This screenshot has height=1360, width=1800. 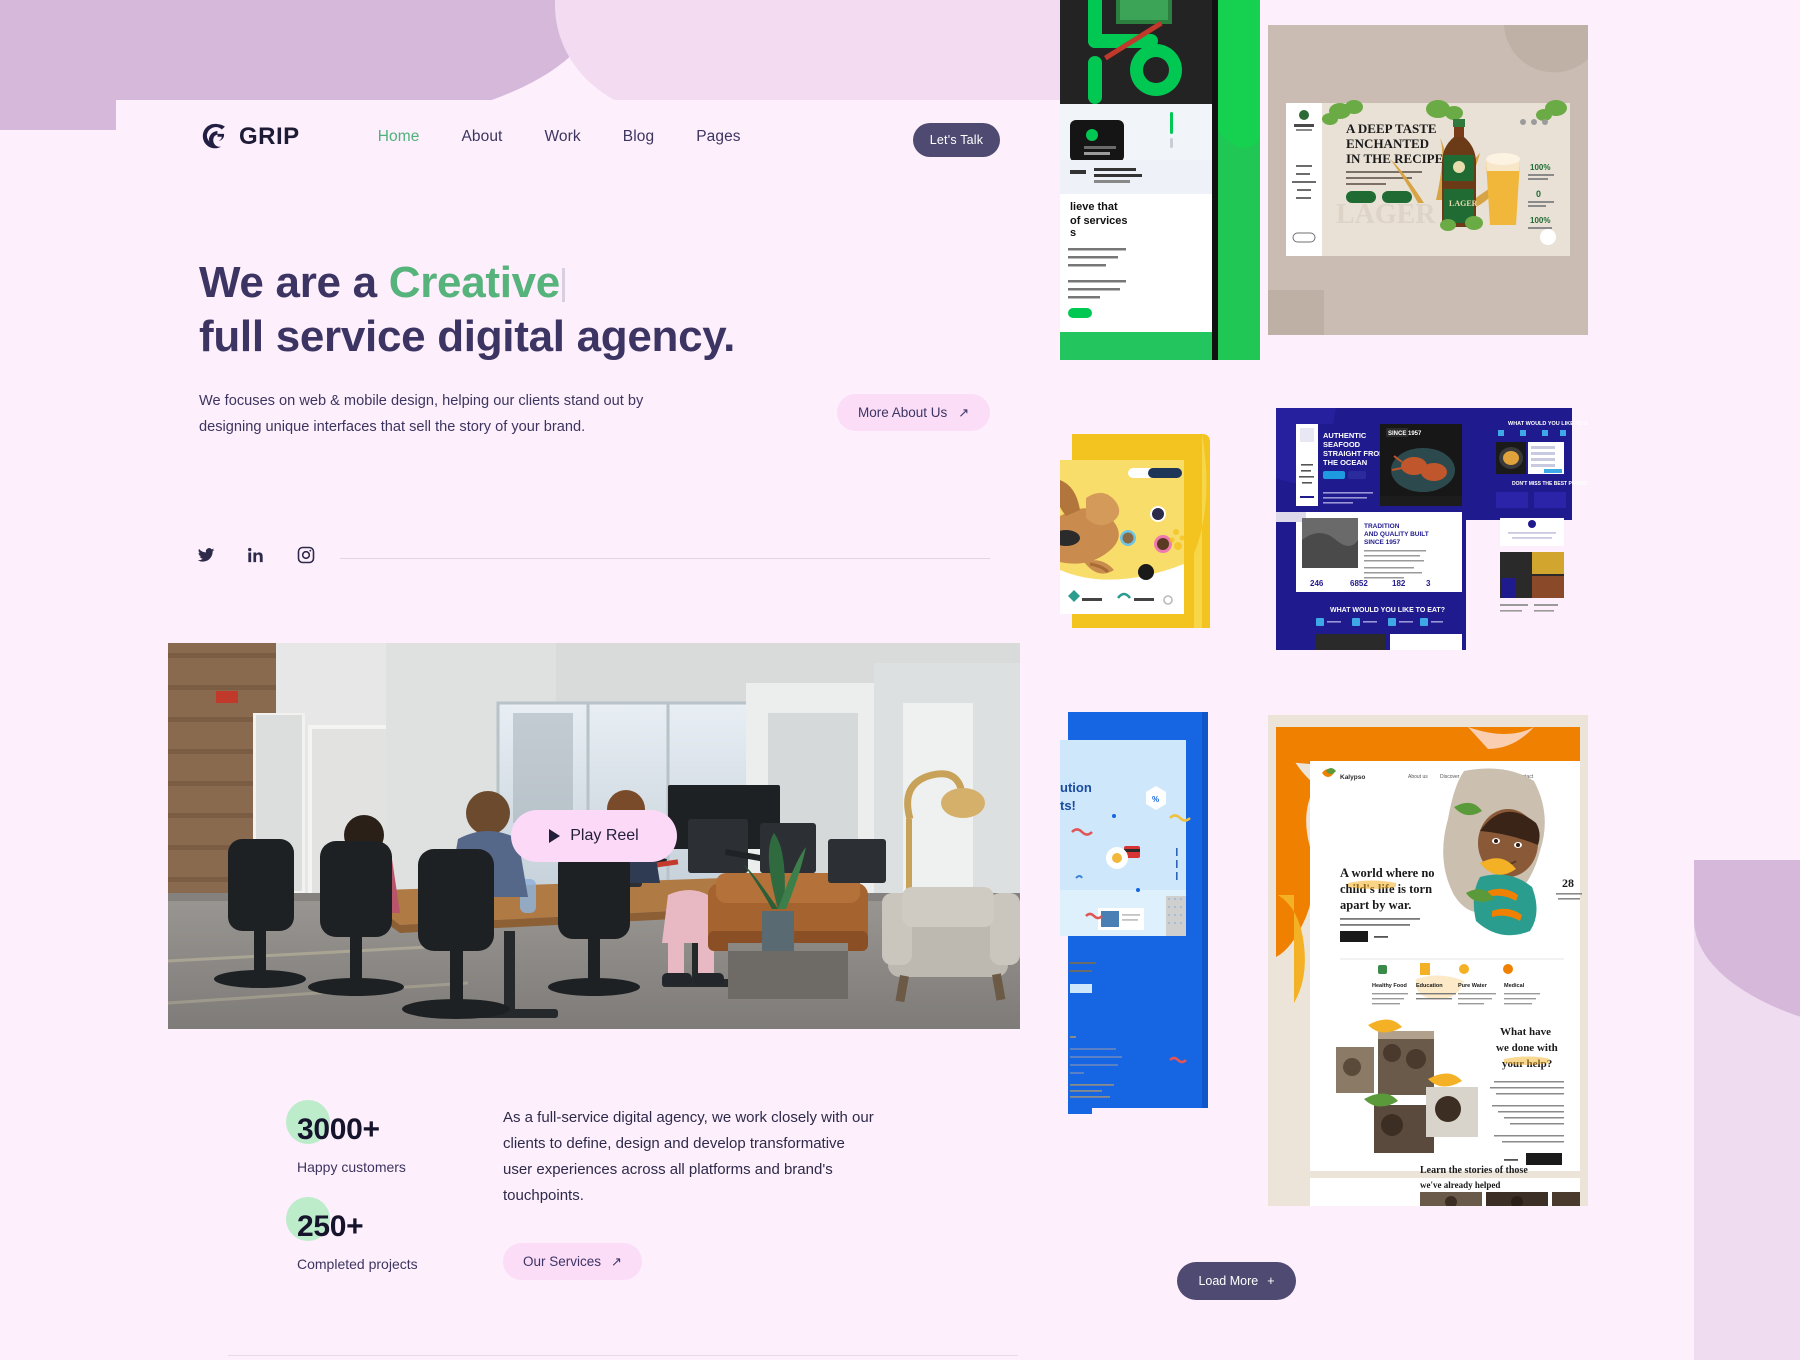 What do you see at coordinates (1473, 986) in the screenshot?
I see `svg-text: Pure Water` at bounding box center [1473, 986].